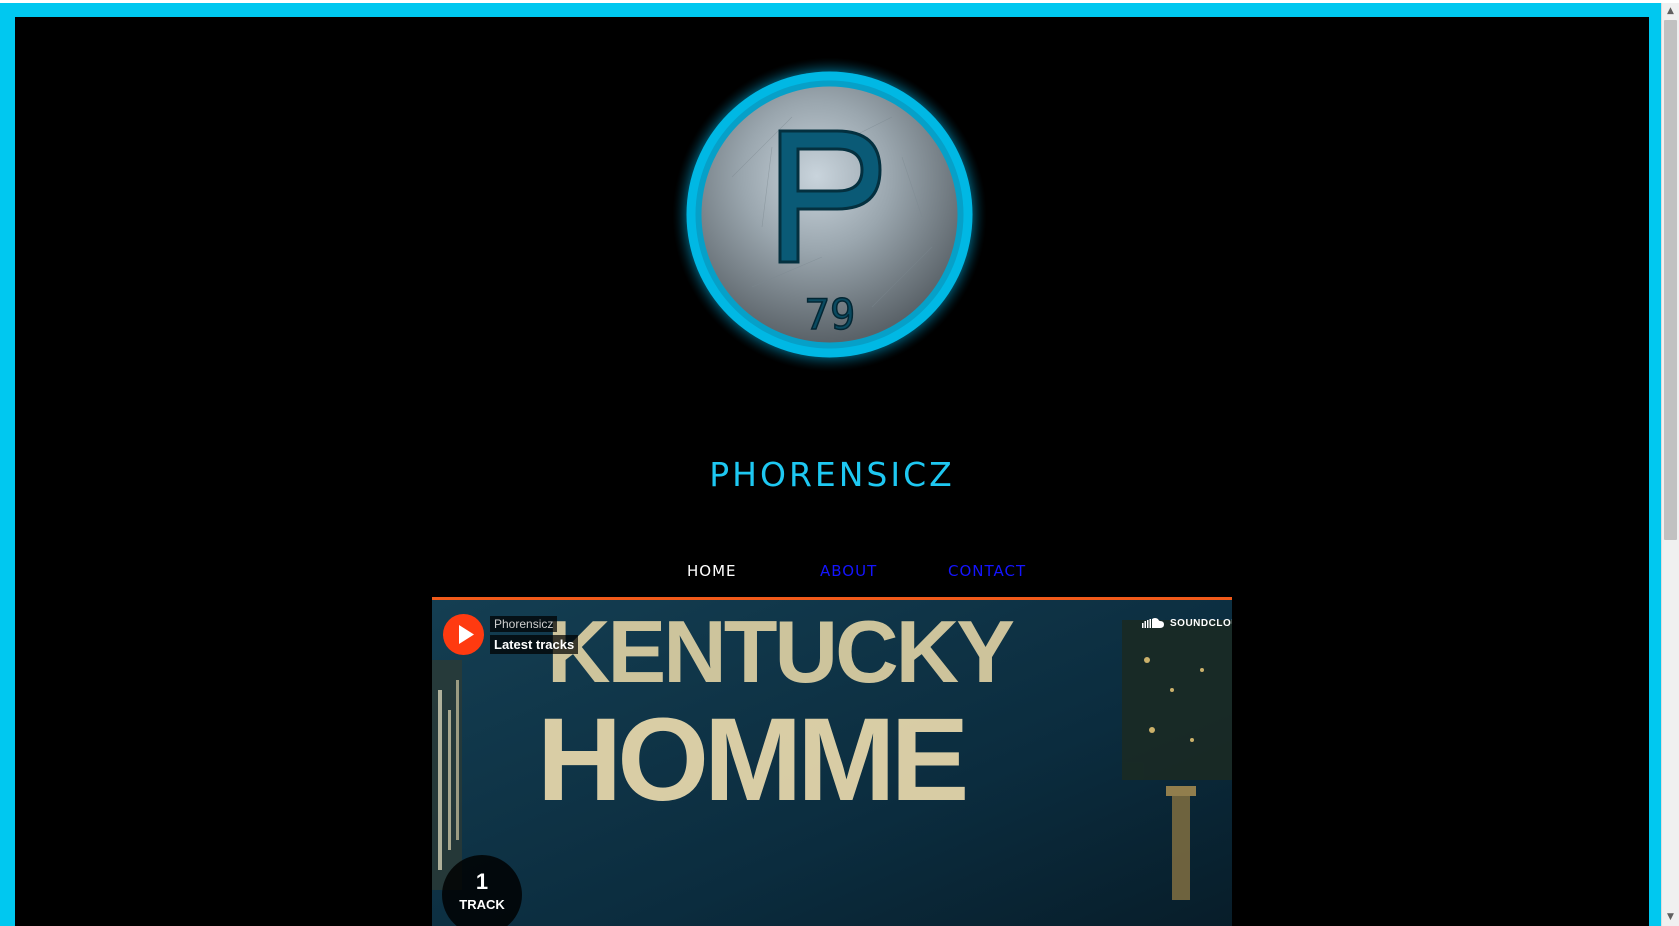 The width and height of the screenshot is (1679, 926). I want to click on track-count-badge: 1 TRACK, so click(482, 890).